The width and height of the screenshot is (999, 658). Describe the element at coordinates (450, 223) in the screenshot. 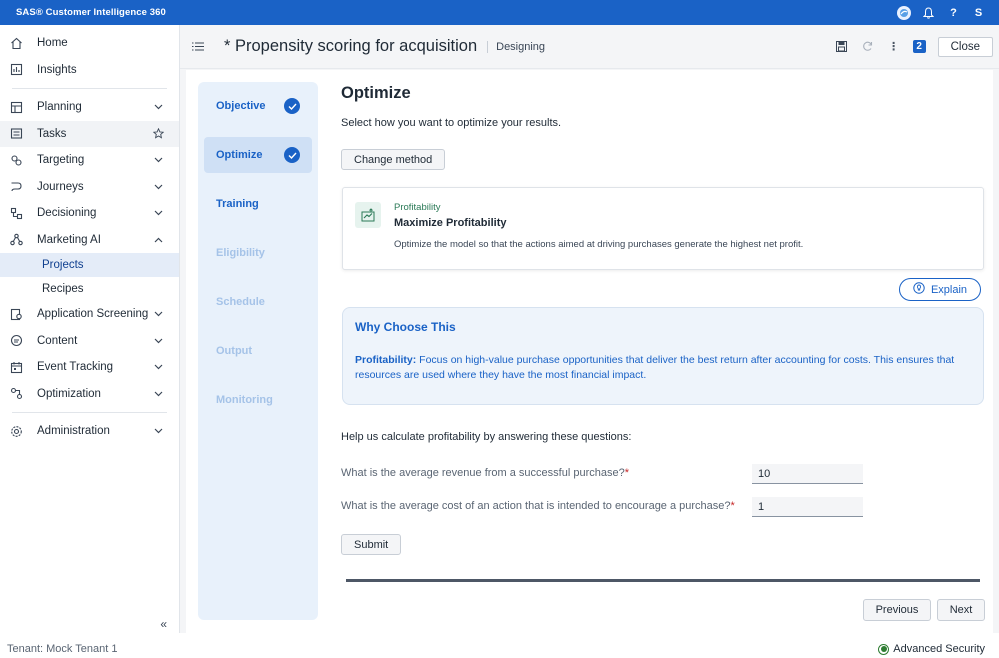

I see `method-name: Maximize Profitability` at that location.